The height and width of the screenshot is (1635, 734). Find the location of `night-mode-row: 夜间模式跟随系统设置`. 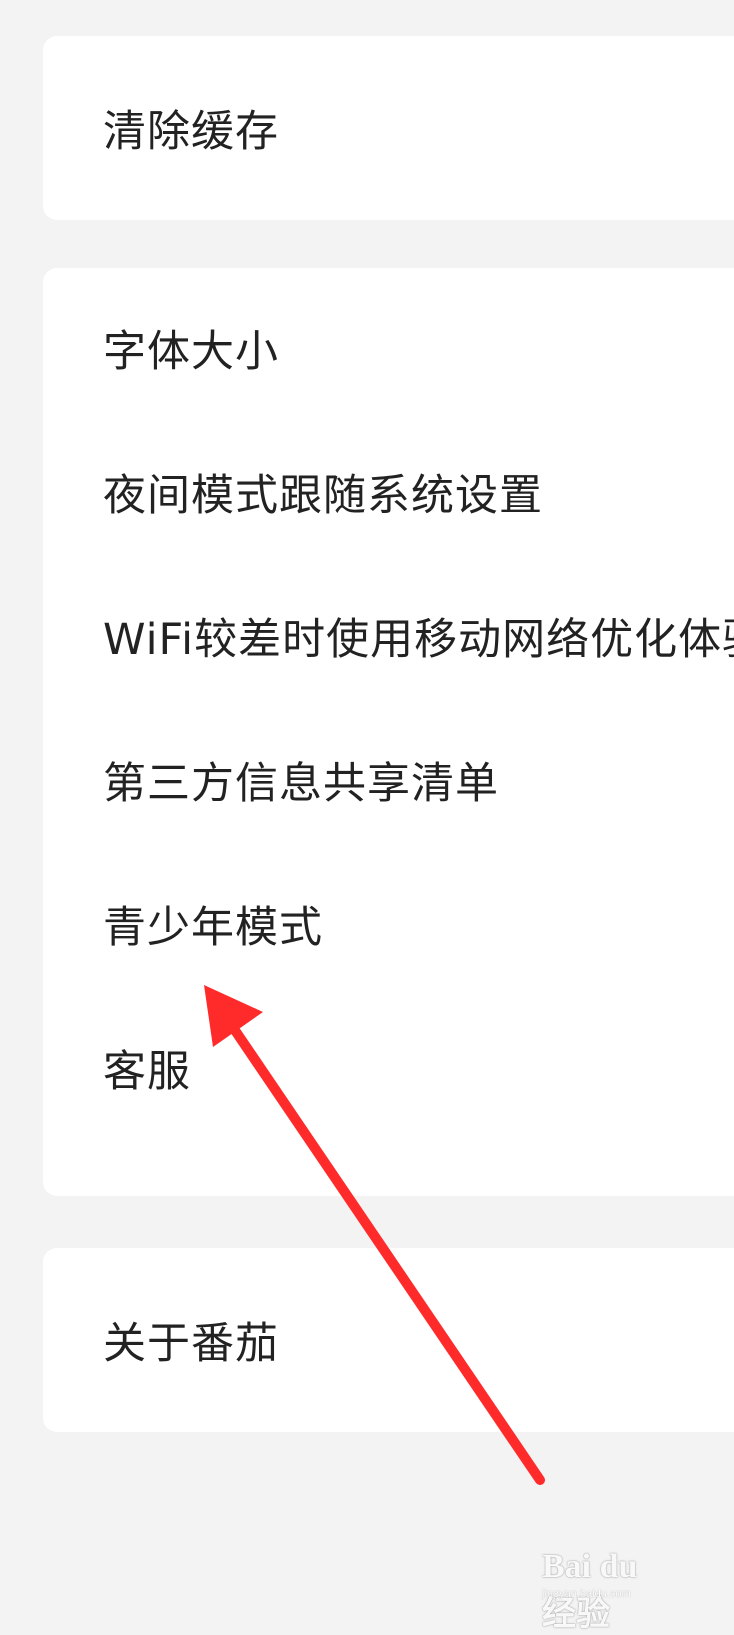

night-mode-row: 夜间模式跟随系统设置 is located at coordinates (388, 492).